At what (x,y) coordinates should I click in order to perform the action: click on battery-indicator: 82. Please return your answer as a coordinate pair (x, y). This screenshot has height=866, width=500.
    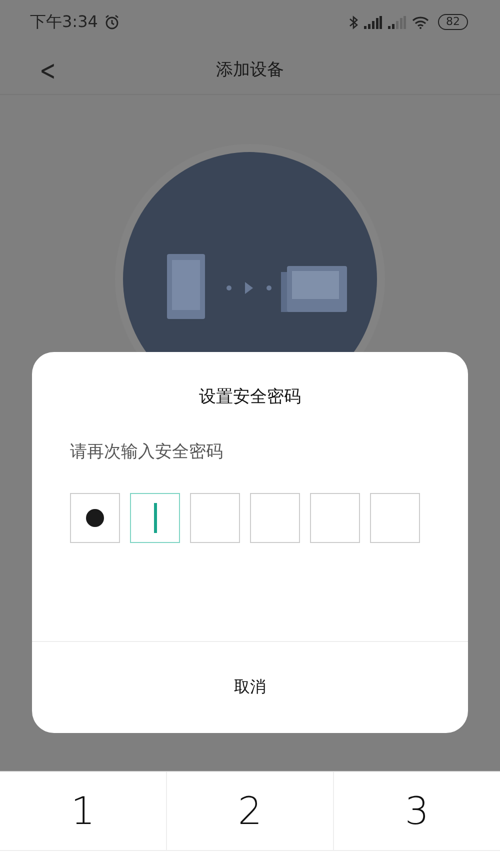
    Looking at the image, I should click on (453, 22).